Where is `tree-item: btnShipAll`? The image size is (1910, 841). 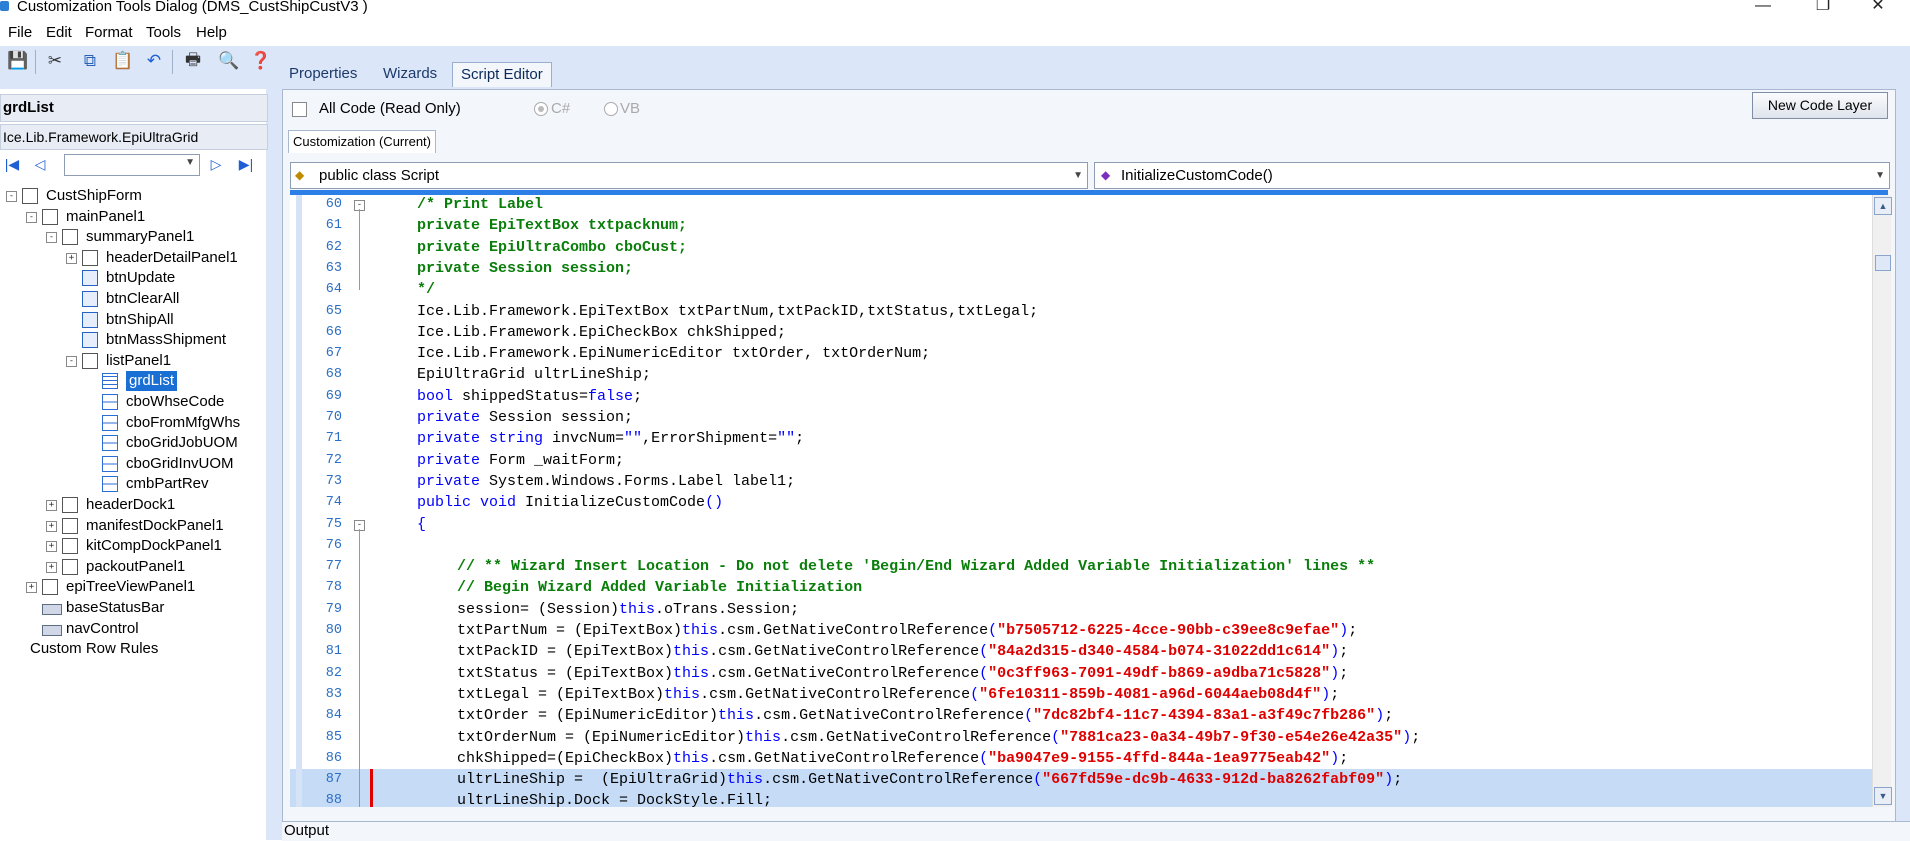
tree-item: btnShipAll is located at coordinates (132, 320).